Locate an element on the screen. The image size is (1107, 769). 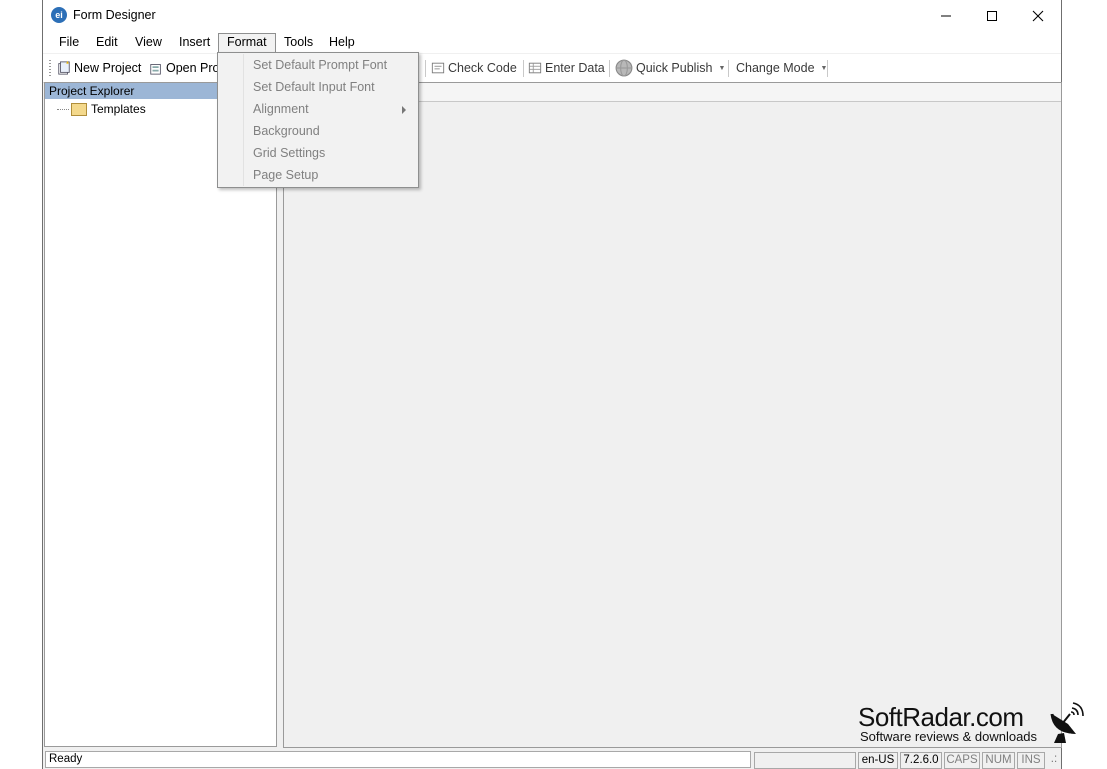
status-version: 7.2.6.0 is located at coordinates (921, 760).